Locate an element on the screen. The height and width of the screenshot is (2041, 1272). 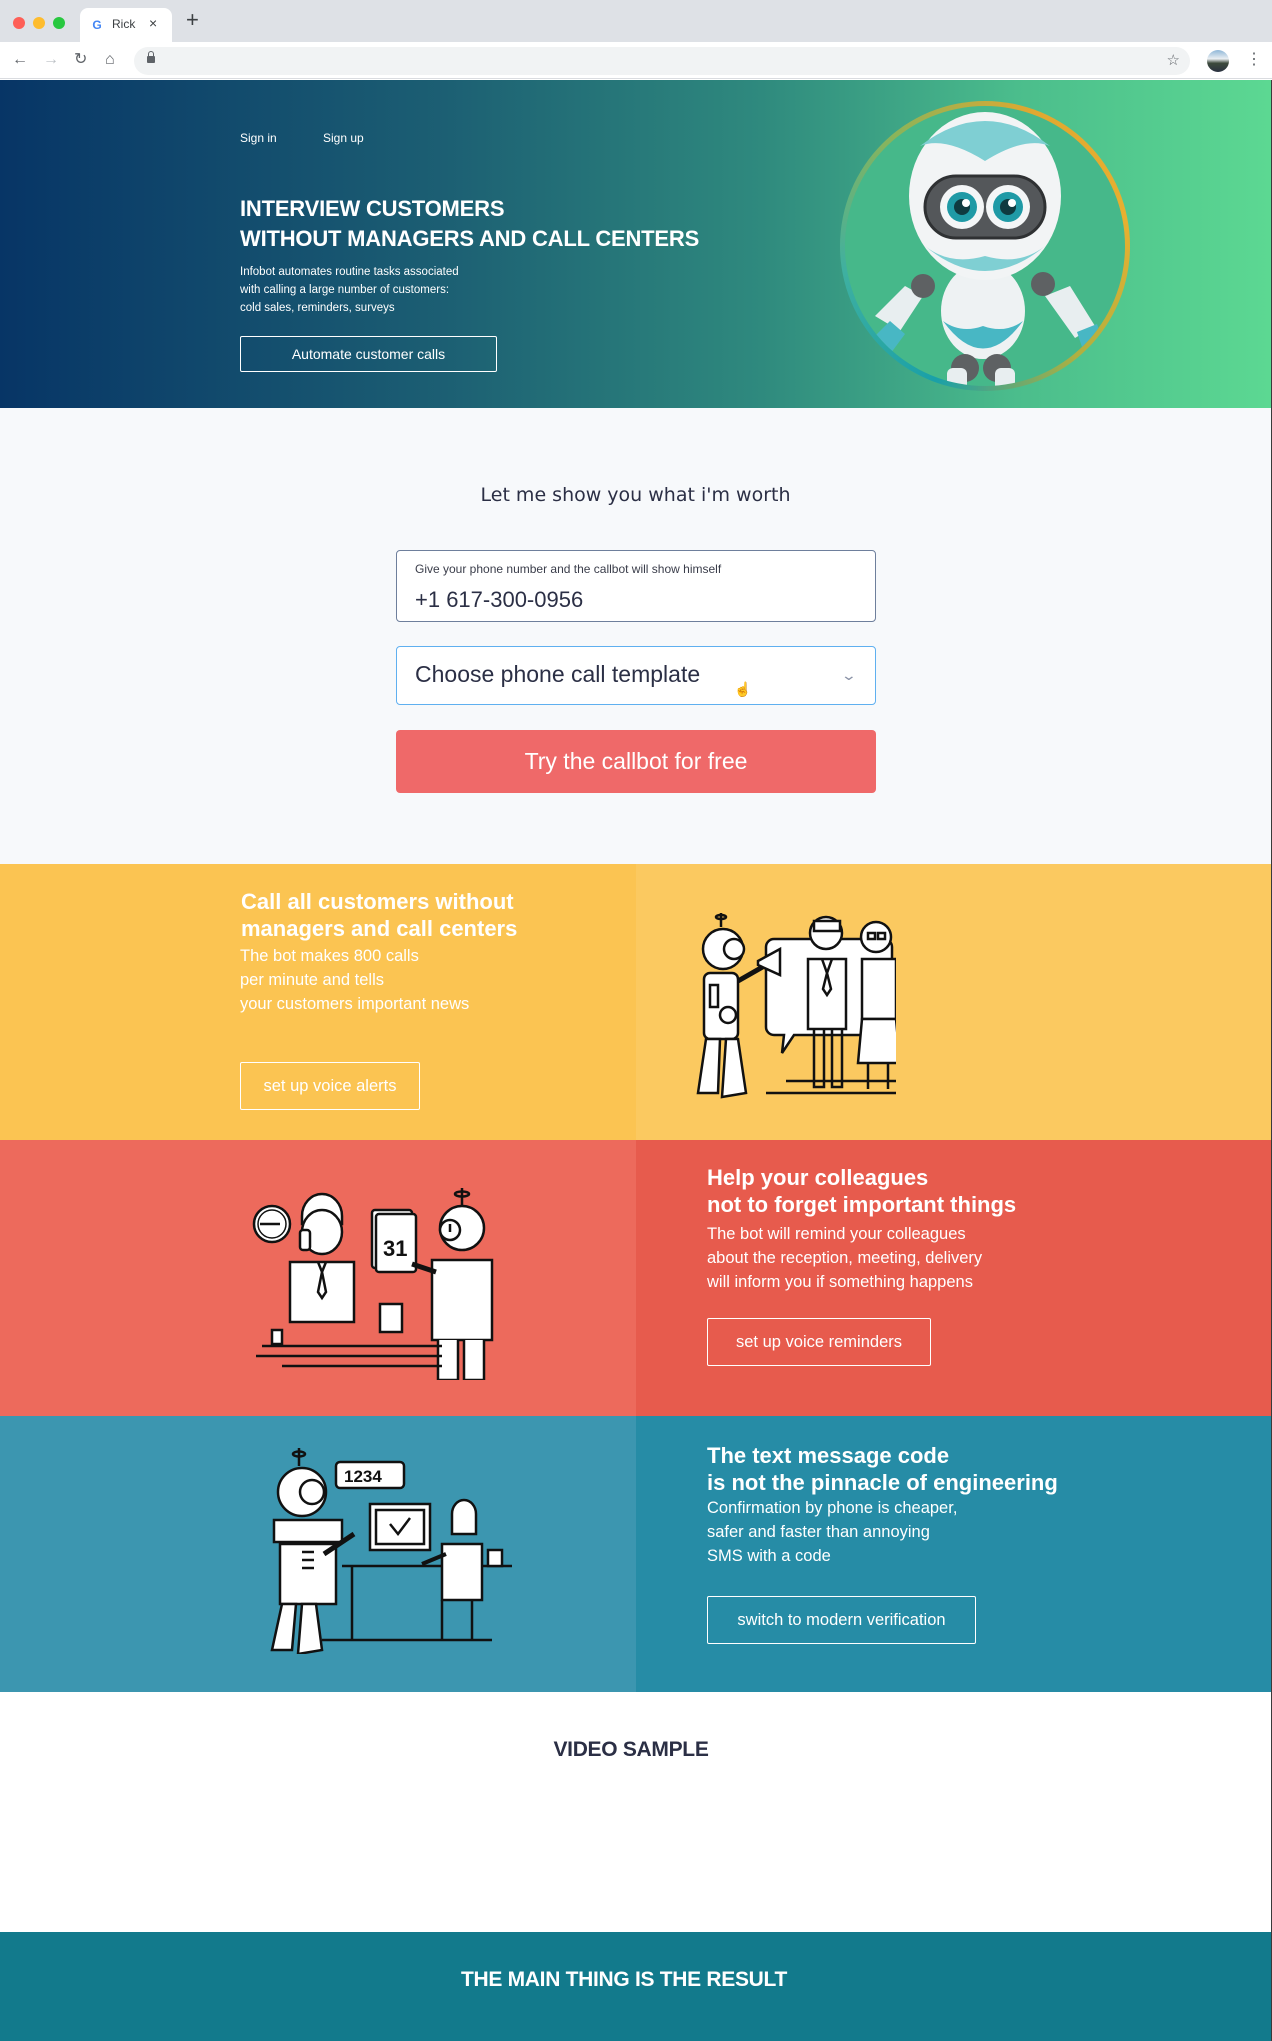
chevron-down-icon: ⌄ is located at coordinates (849, 675).